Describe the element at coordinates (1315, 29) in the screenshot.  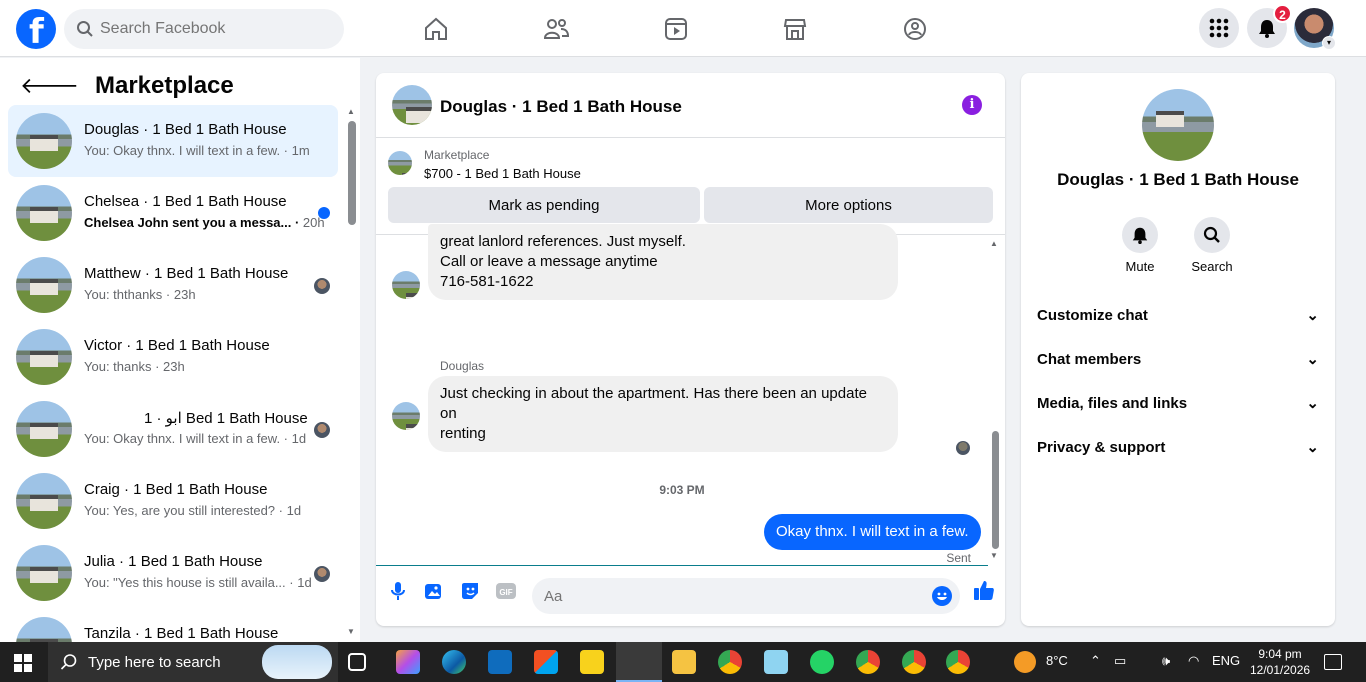
I see `profile-avatar: ▾` at that location.